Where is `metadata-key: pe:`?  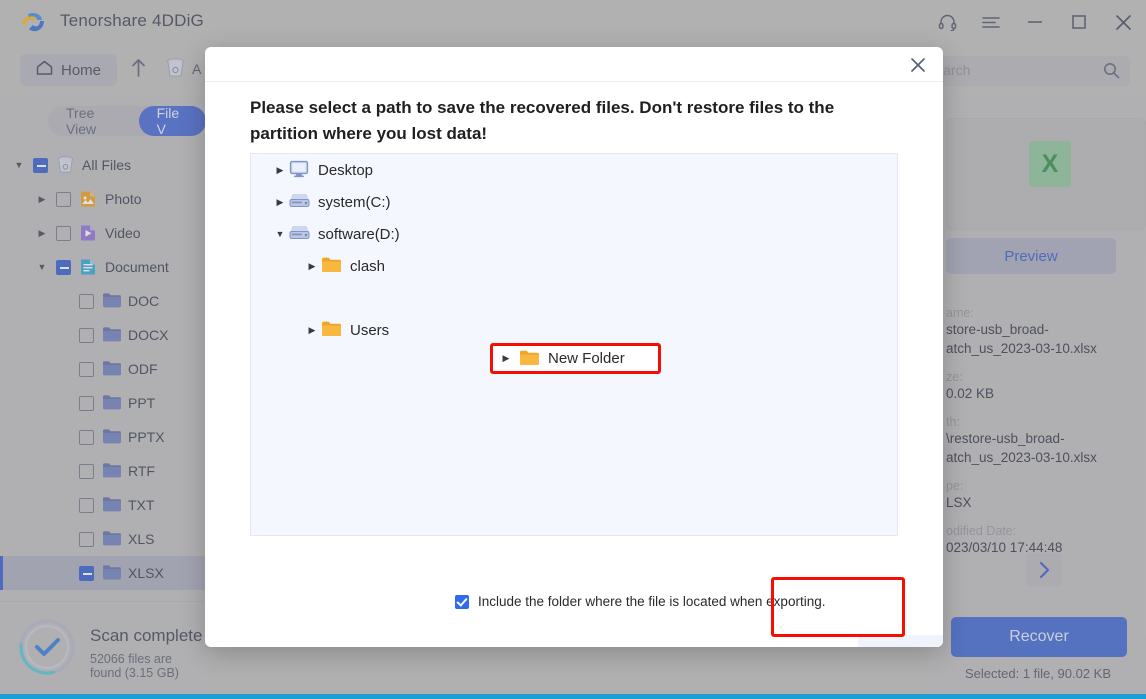 metadata-key: pe: is located at coordinates (955, 486).